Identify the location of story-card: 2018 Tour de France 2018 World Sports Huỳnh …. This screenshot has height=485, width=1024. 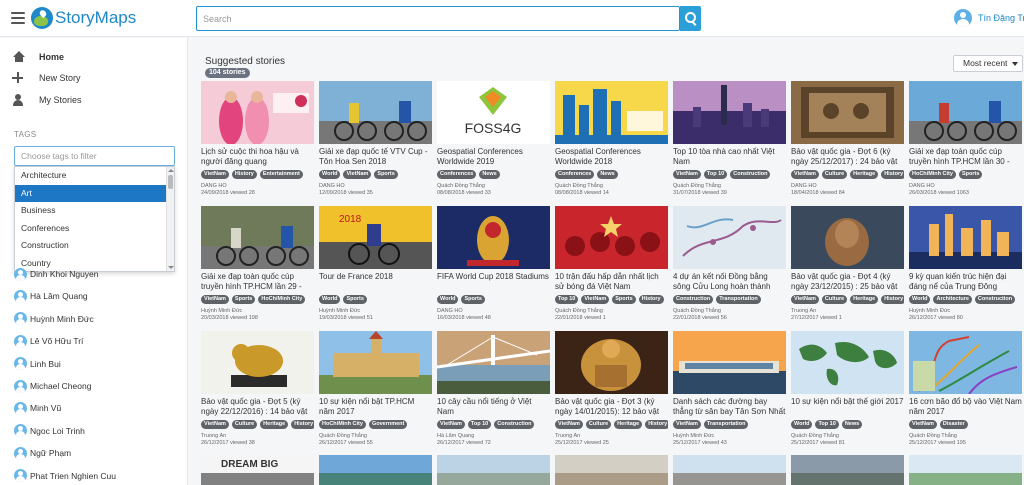
(375, 268).